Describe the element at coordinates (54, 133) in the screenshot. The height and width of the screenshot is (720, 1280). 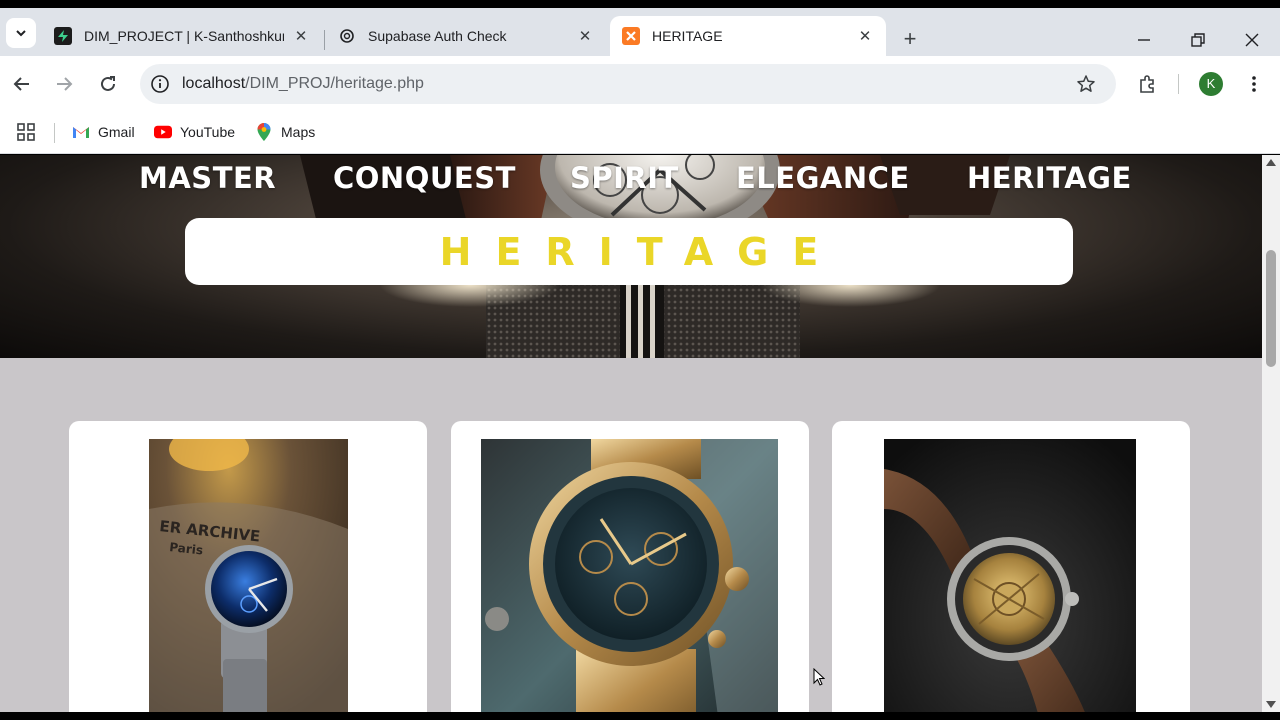
I see `bookmarks-divider` at that location.